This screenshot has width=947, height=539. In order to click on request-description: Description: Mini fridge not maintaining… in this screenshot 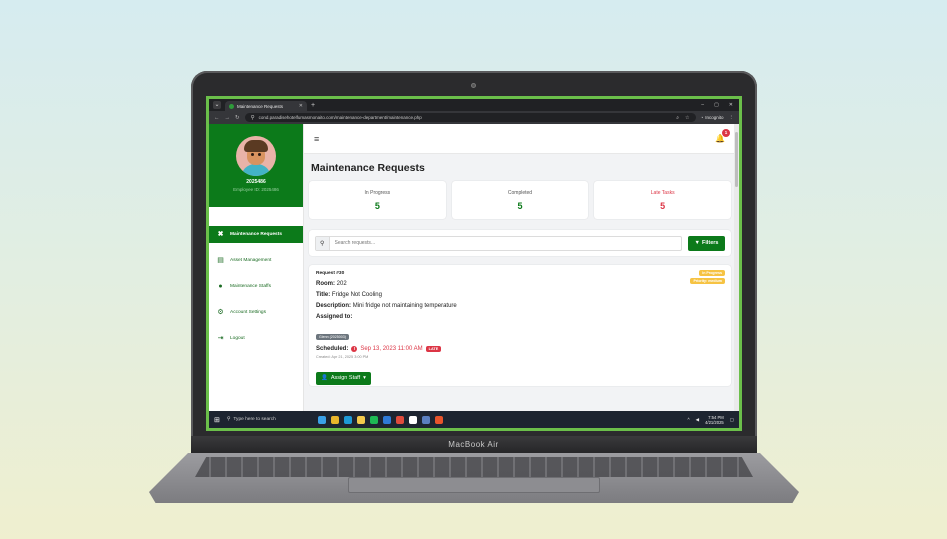, I will do `click(520, 306)`.